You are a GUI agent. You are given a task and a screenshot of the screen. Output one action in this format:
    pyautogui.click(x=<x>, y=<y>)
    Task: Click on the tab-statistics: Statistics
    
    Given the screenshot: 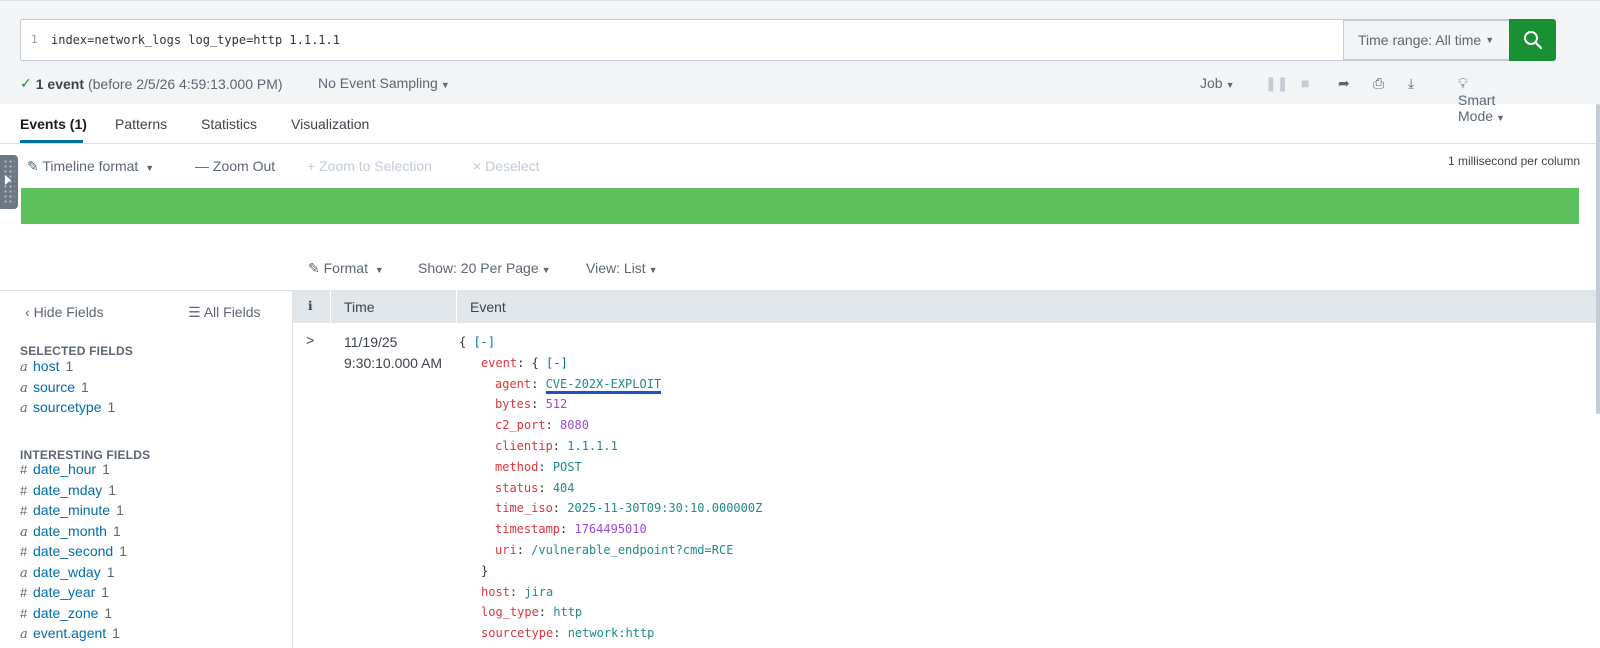 What is the action you would take?
    pyautogui.click(x=229, y=124)
    